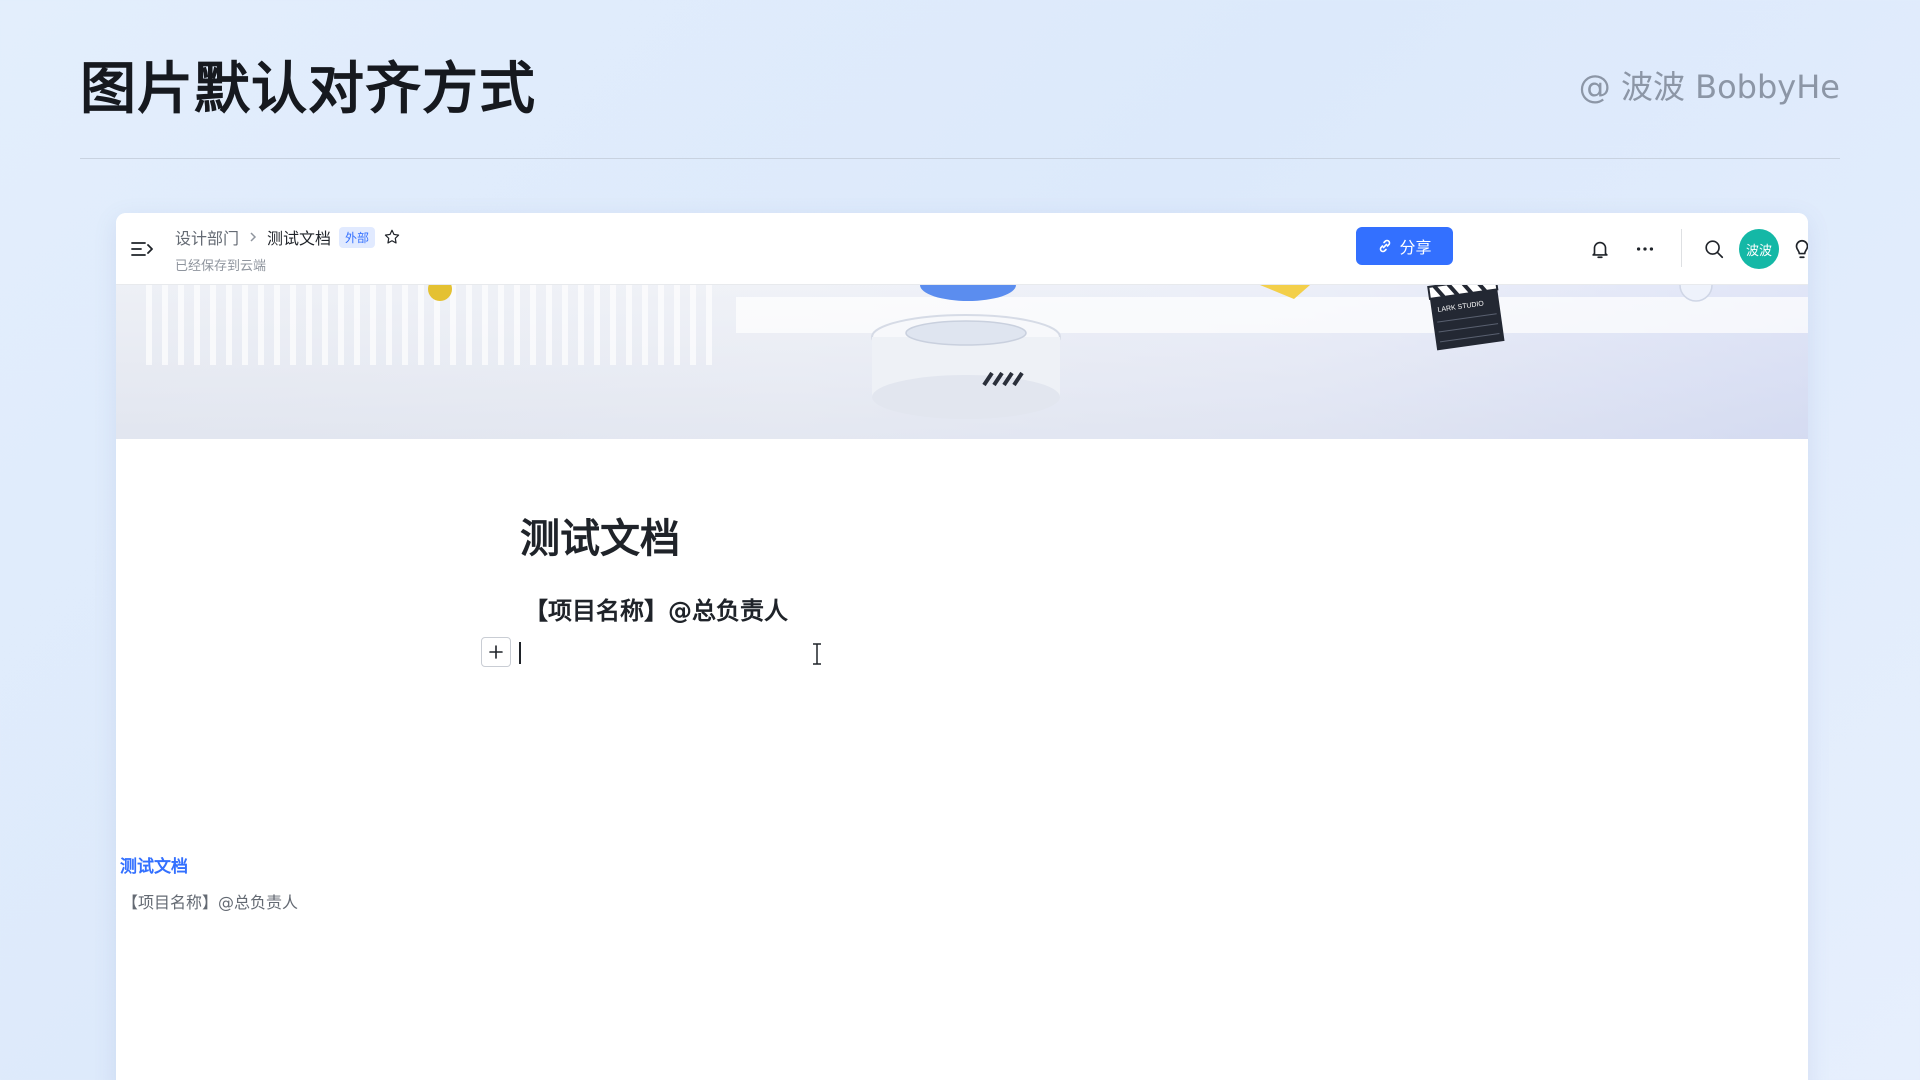 Image resolution: width=1920 pixels, height=1080 pixels. I want to click on slide-credit: @ 波波 BobbyHe, so click(1709, 87).